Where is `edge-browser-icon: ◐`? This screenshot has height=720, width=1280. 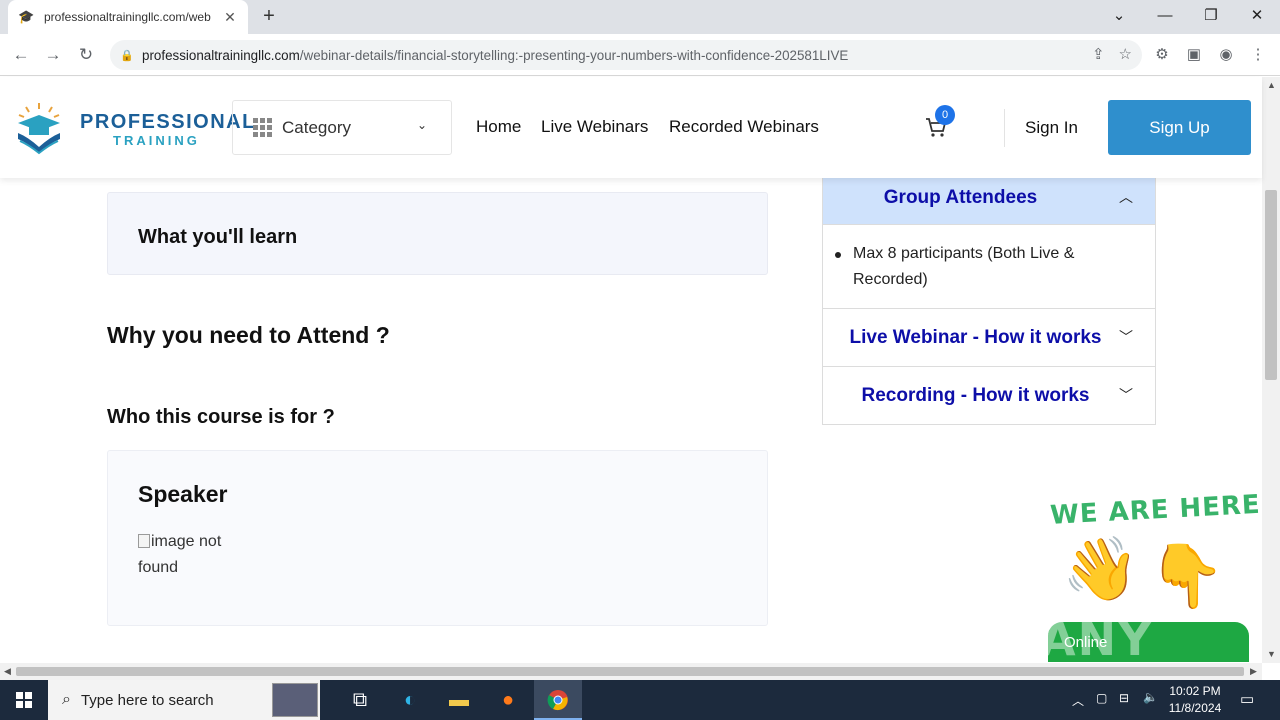 edge-browser-icon: ◐ is located at coordinates (410, 700).